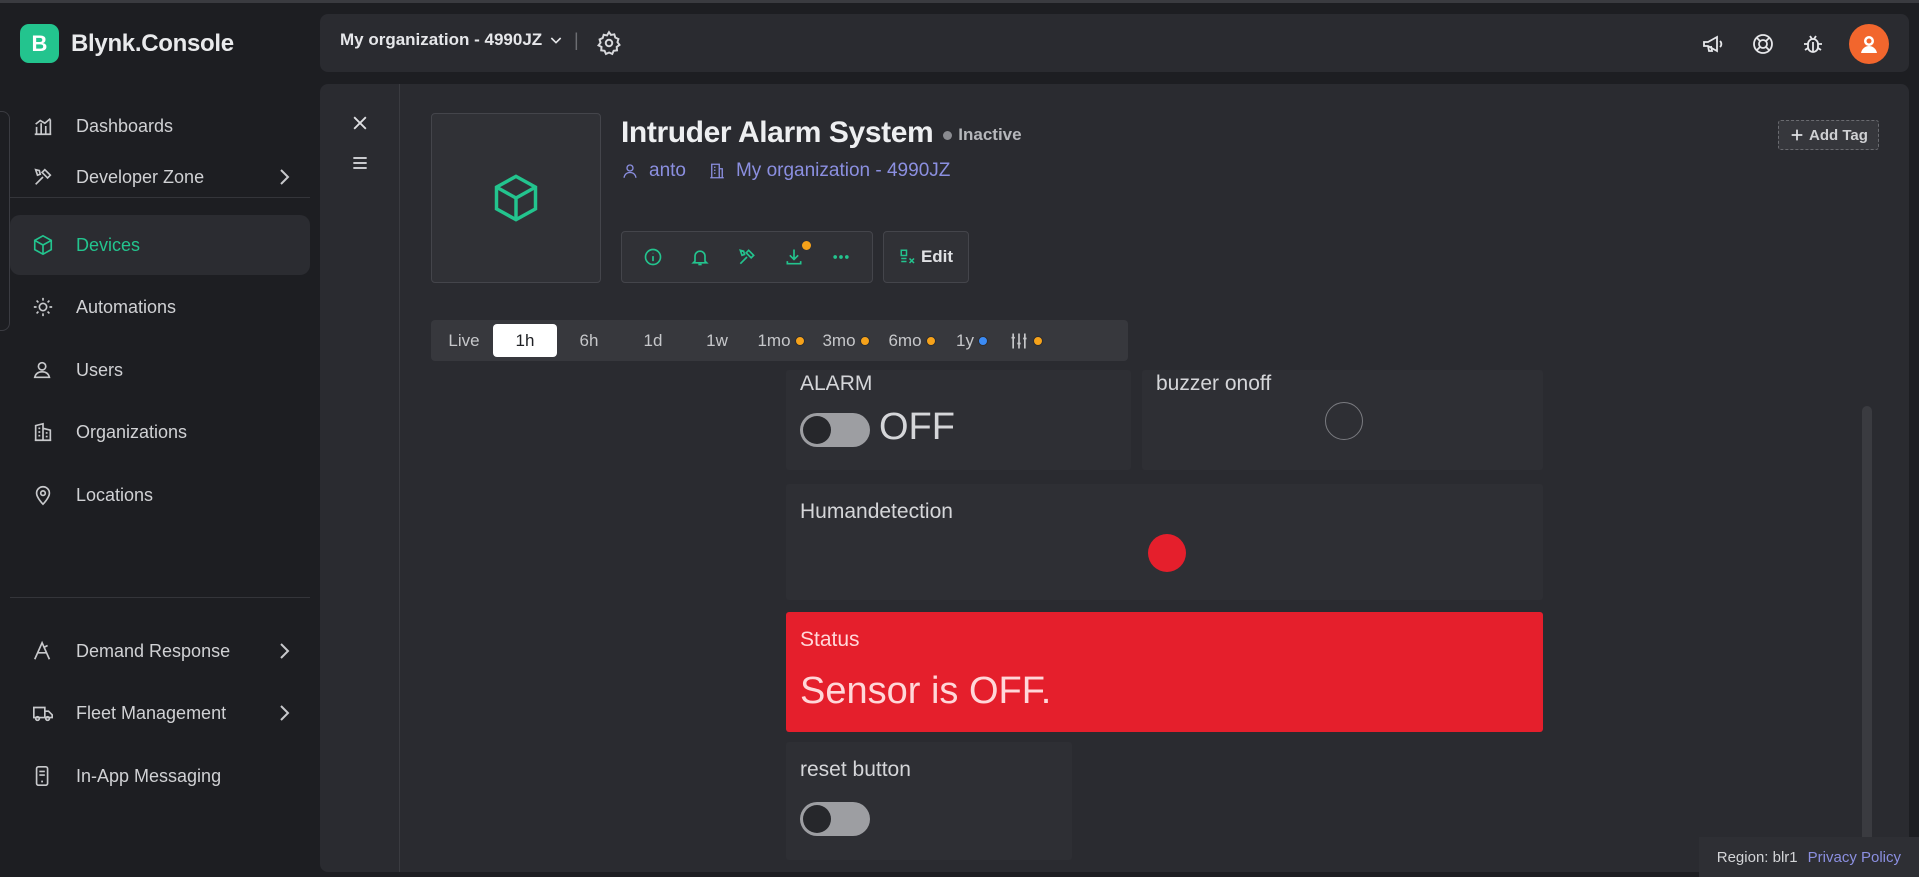 This screenshot has width=1919, height=877. Describe the element at coordinates (160, 432) in the screenshot. I see `sidebar-item-organizations: Organizations` at that location.